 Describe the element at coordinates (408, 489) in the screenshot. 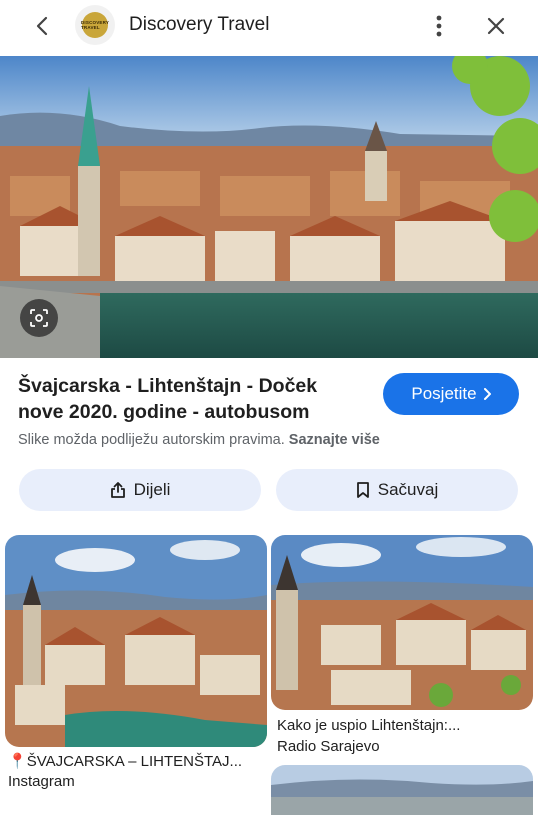

I see `save-label: Sačuvaj` at that location.